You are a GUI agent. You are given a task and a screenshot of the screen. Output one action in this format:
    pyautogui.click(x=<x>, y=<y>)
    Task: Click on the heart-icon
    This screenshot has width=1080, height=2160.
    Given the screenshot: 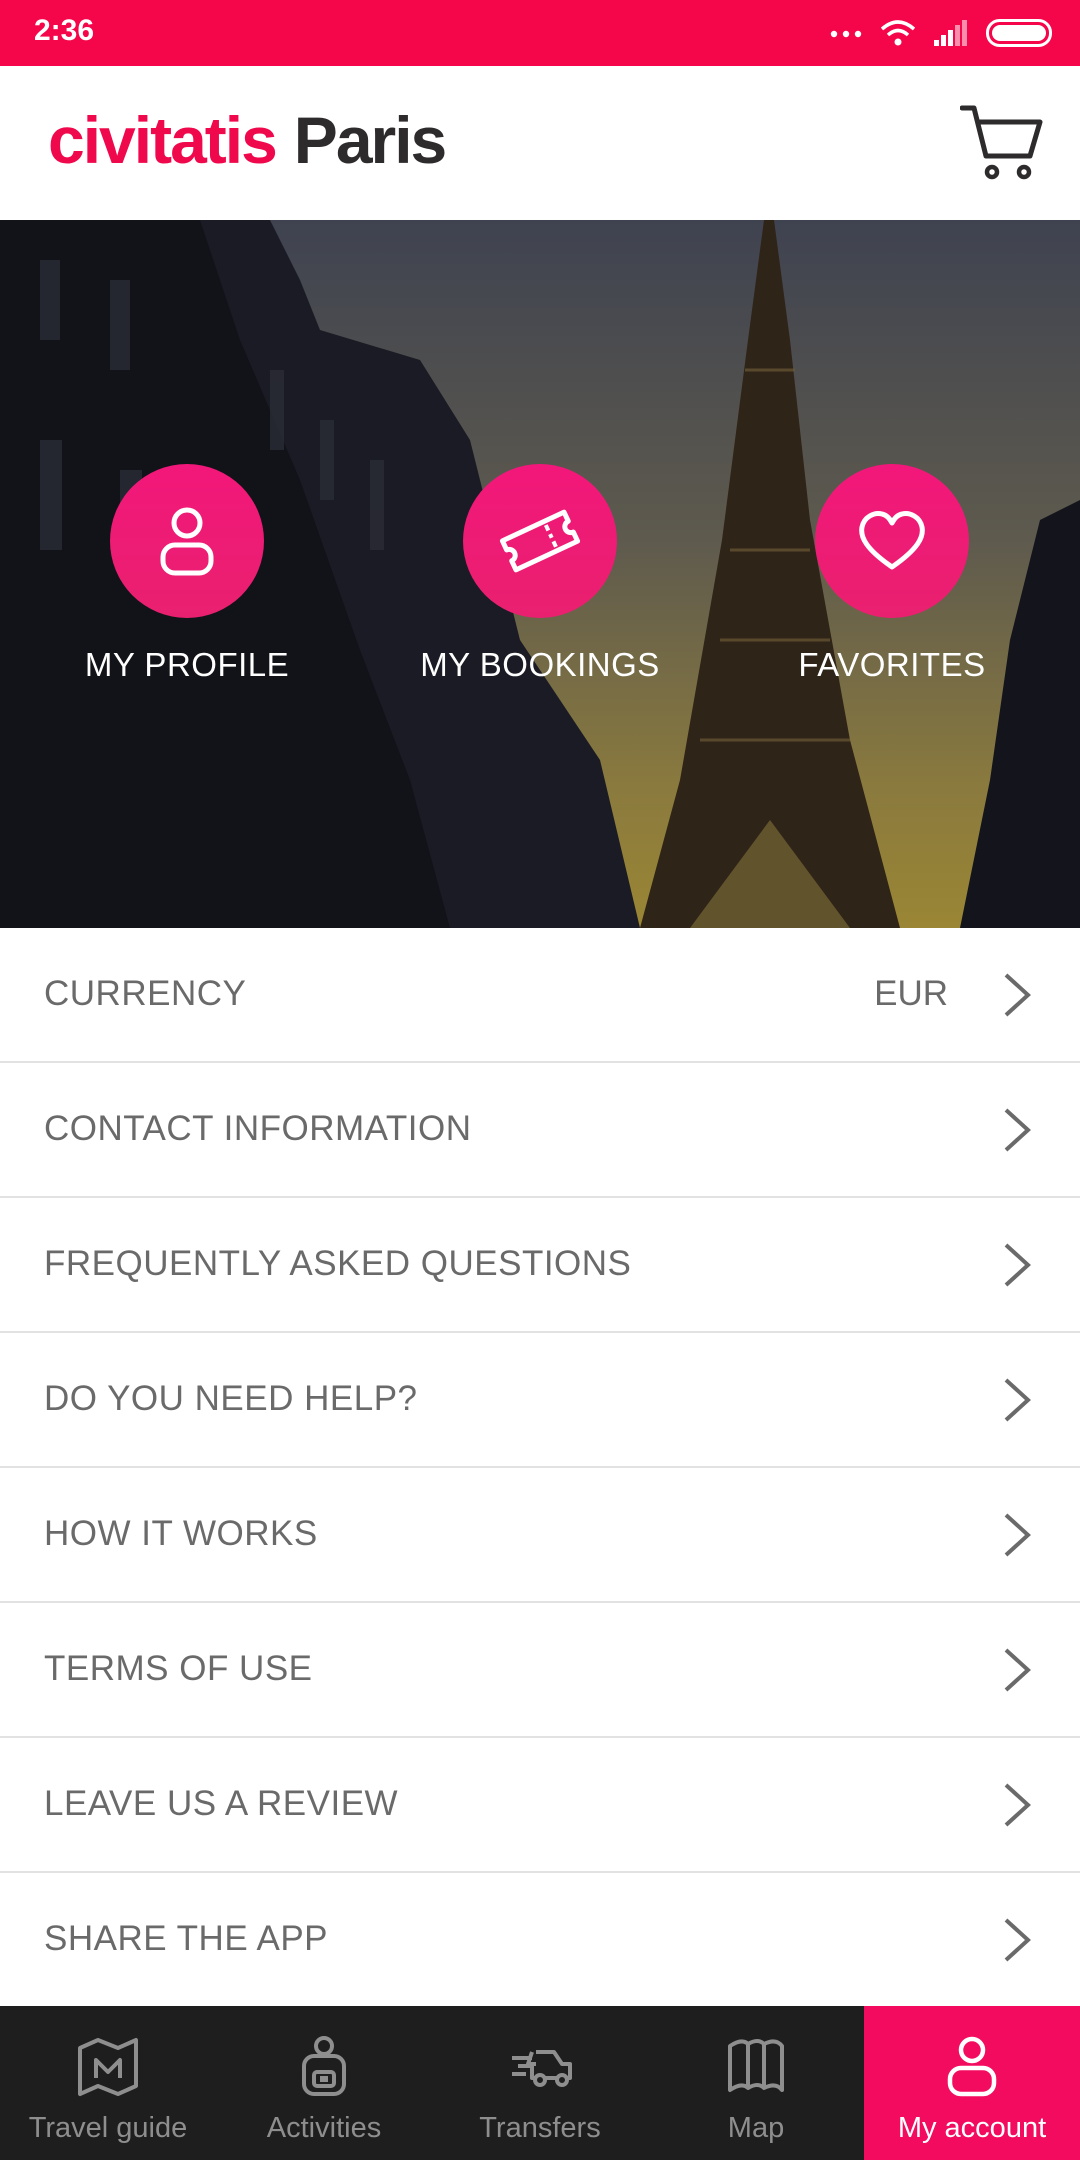 What is the action you would take?
    pyautogui.click(x=892, y=540)
    